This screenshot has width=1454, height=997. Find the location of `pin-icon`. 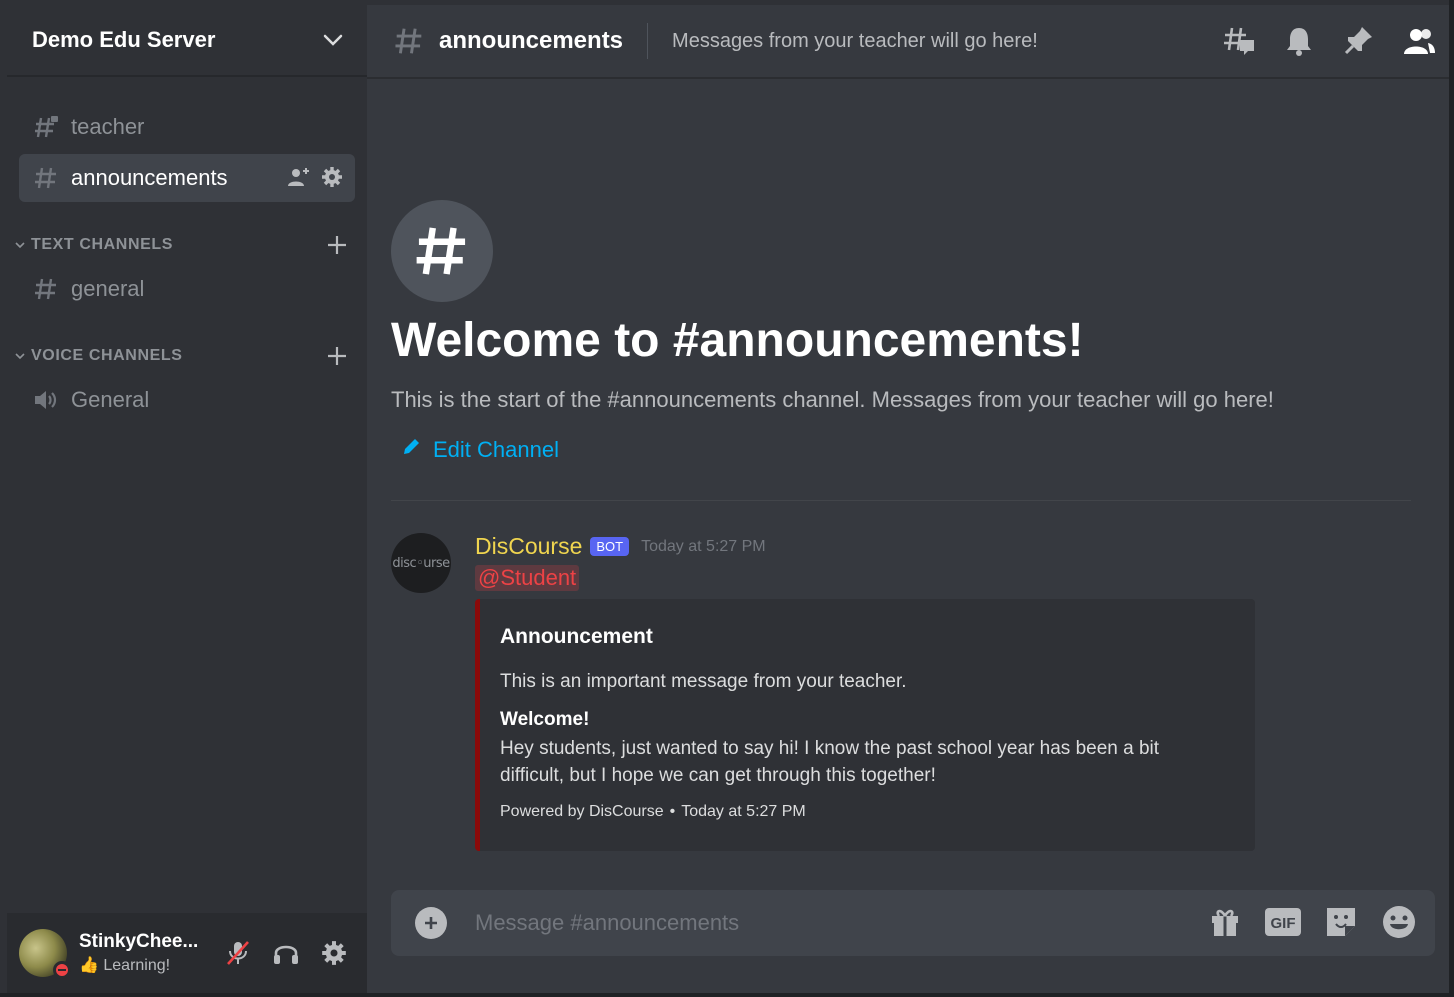

pin-icon is located at coordinates (1359, 41).